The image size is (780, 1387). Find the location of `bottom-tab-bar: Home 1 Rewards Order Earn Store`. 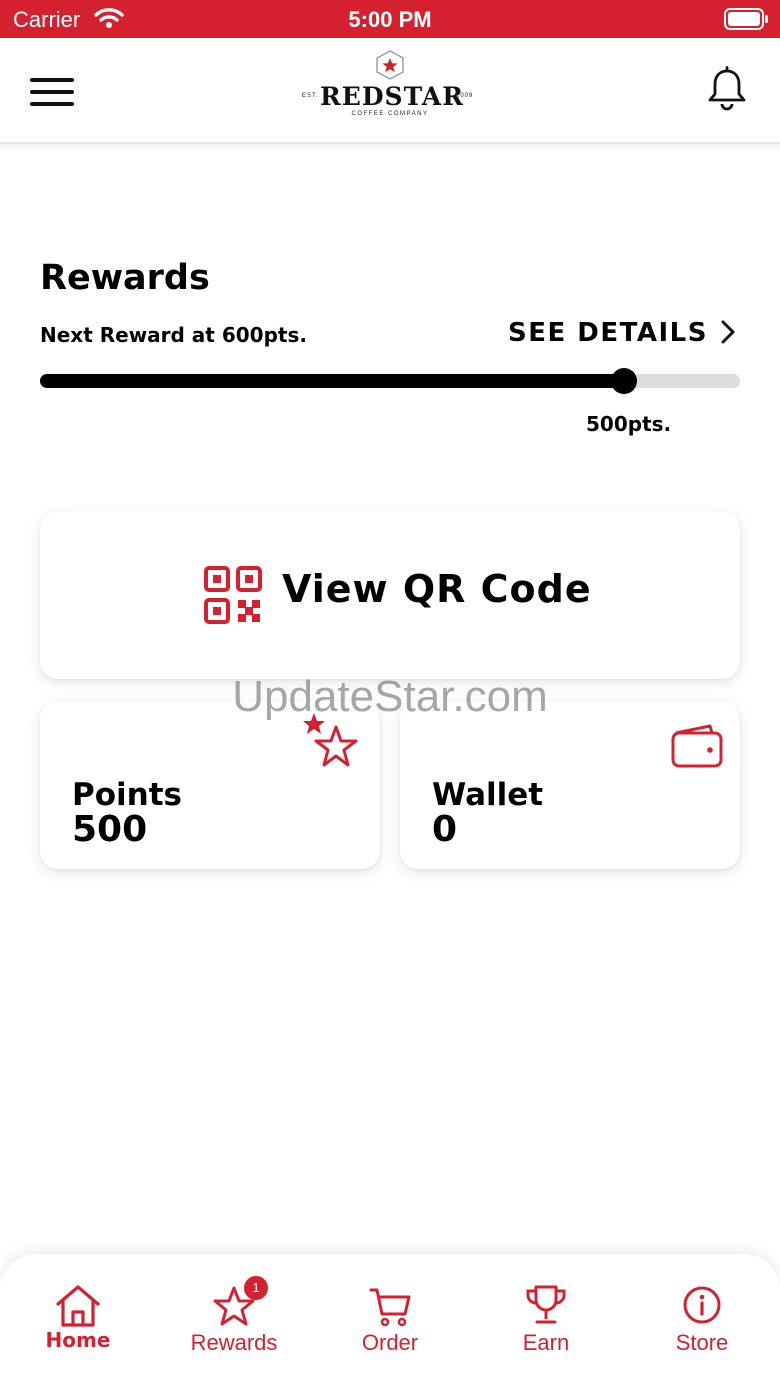

bottom-tab-bar: Home 1 Rewards Order Earn Store is located at coordinates (390, 1320).